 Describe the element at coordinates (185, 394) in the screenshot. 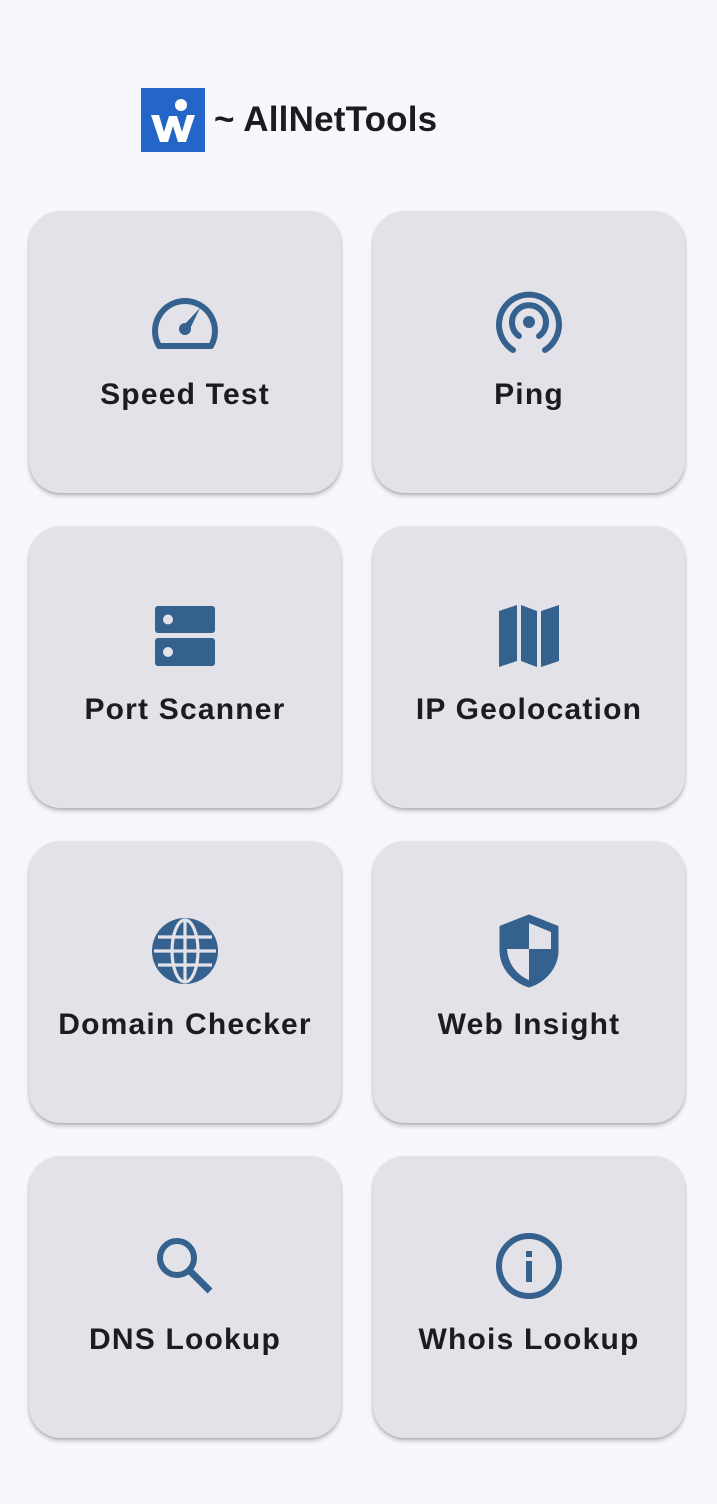

I see `speed-test-label: Speed Test` at that location.